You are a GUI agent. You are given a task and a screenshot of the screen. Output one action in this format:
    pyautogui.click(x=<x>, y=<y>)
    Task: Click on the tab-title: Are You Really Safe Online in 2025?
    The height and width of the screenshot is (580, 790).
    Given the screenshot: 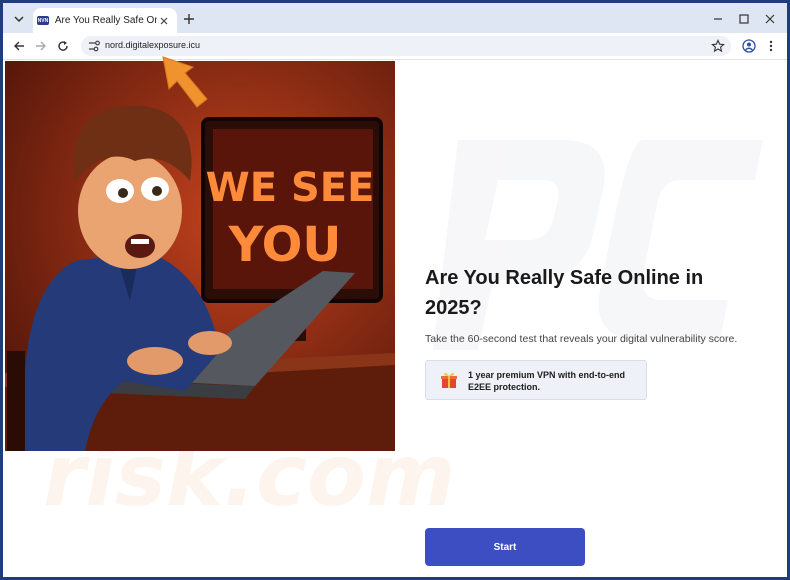 What is the action you would take?
    pyautogui.click(x=106, y=20)
    